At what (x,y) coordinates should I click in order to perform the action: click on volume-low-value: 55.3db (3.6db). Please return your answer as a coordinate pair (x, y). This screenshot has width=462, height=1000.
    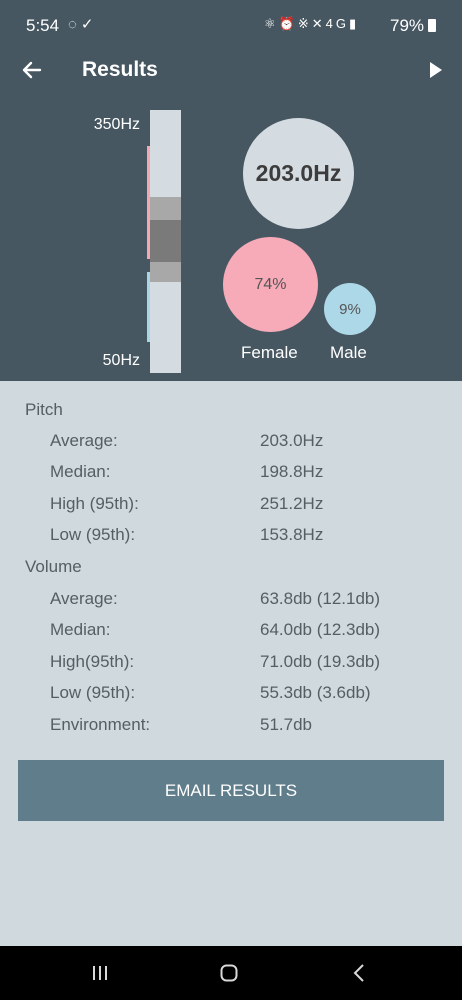
    Looking at the image, I should click on (315, 692).